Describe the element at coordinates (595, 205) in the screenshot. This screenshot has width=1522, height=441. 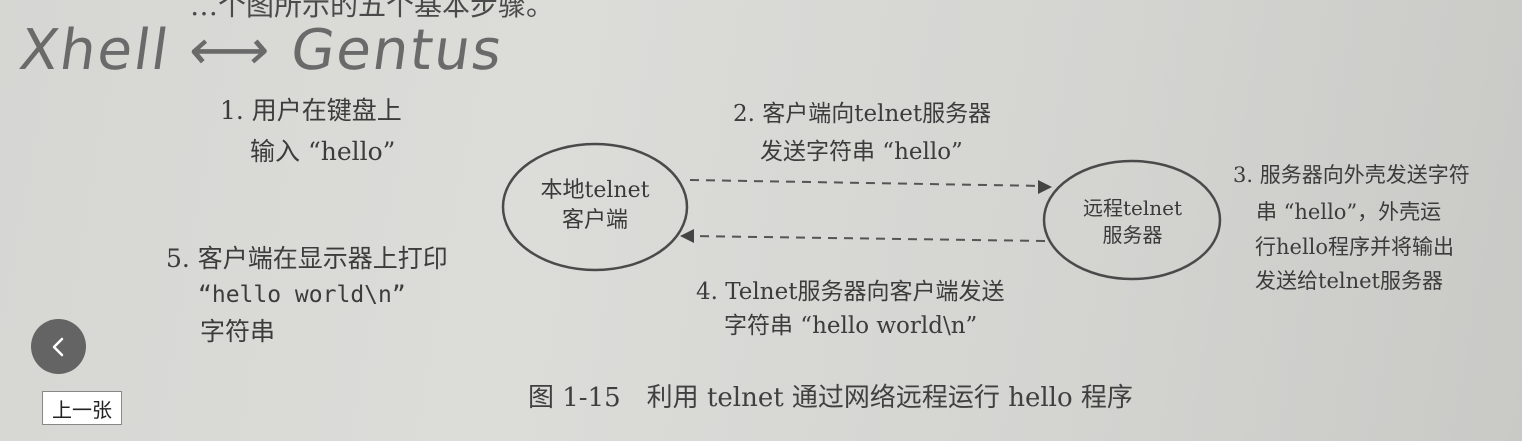
I see `client-node-label: 本地telnet 客户端` at that location.